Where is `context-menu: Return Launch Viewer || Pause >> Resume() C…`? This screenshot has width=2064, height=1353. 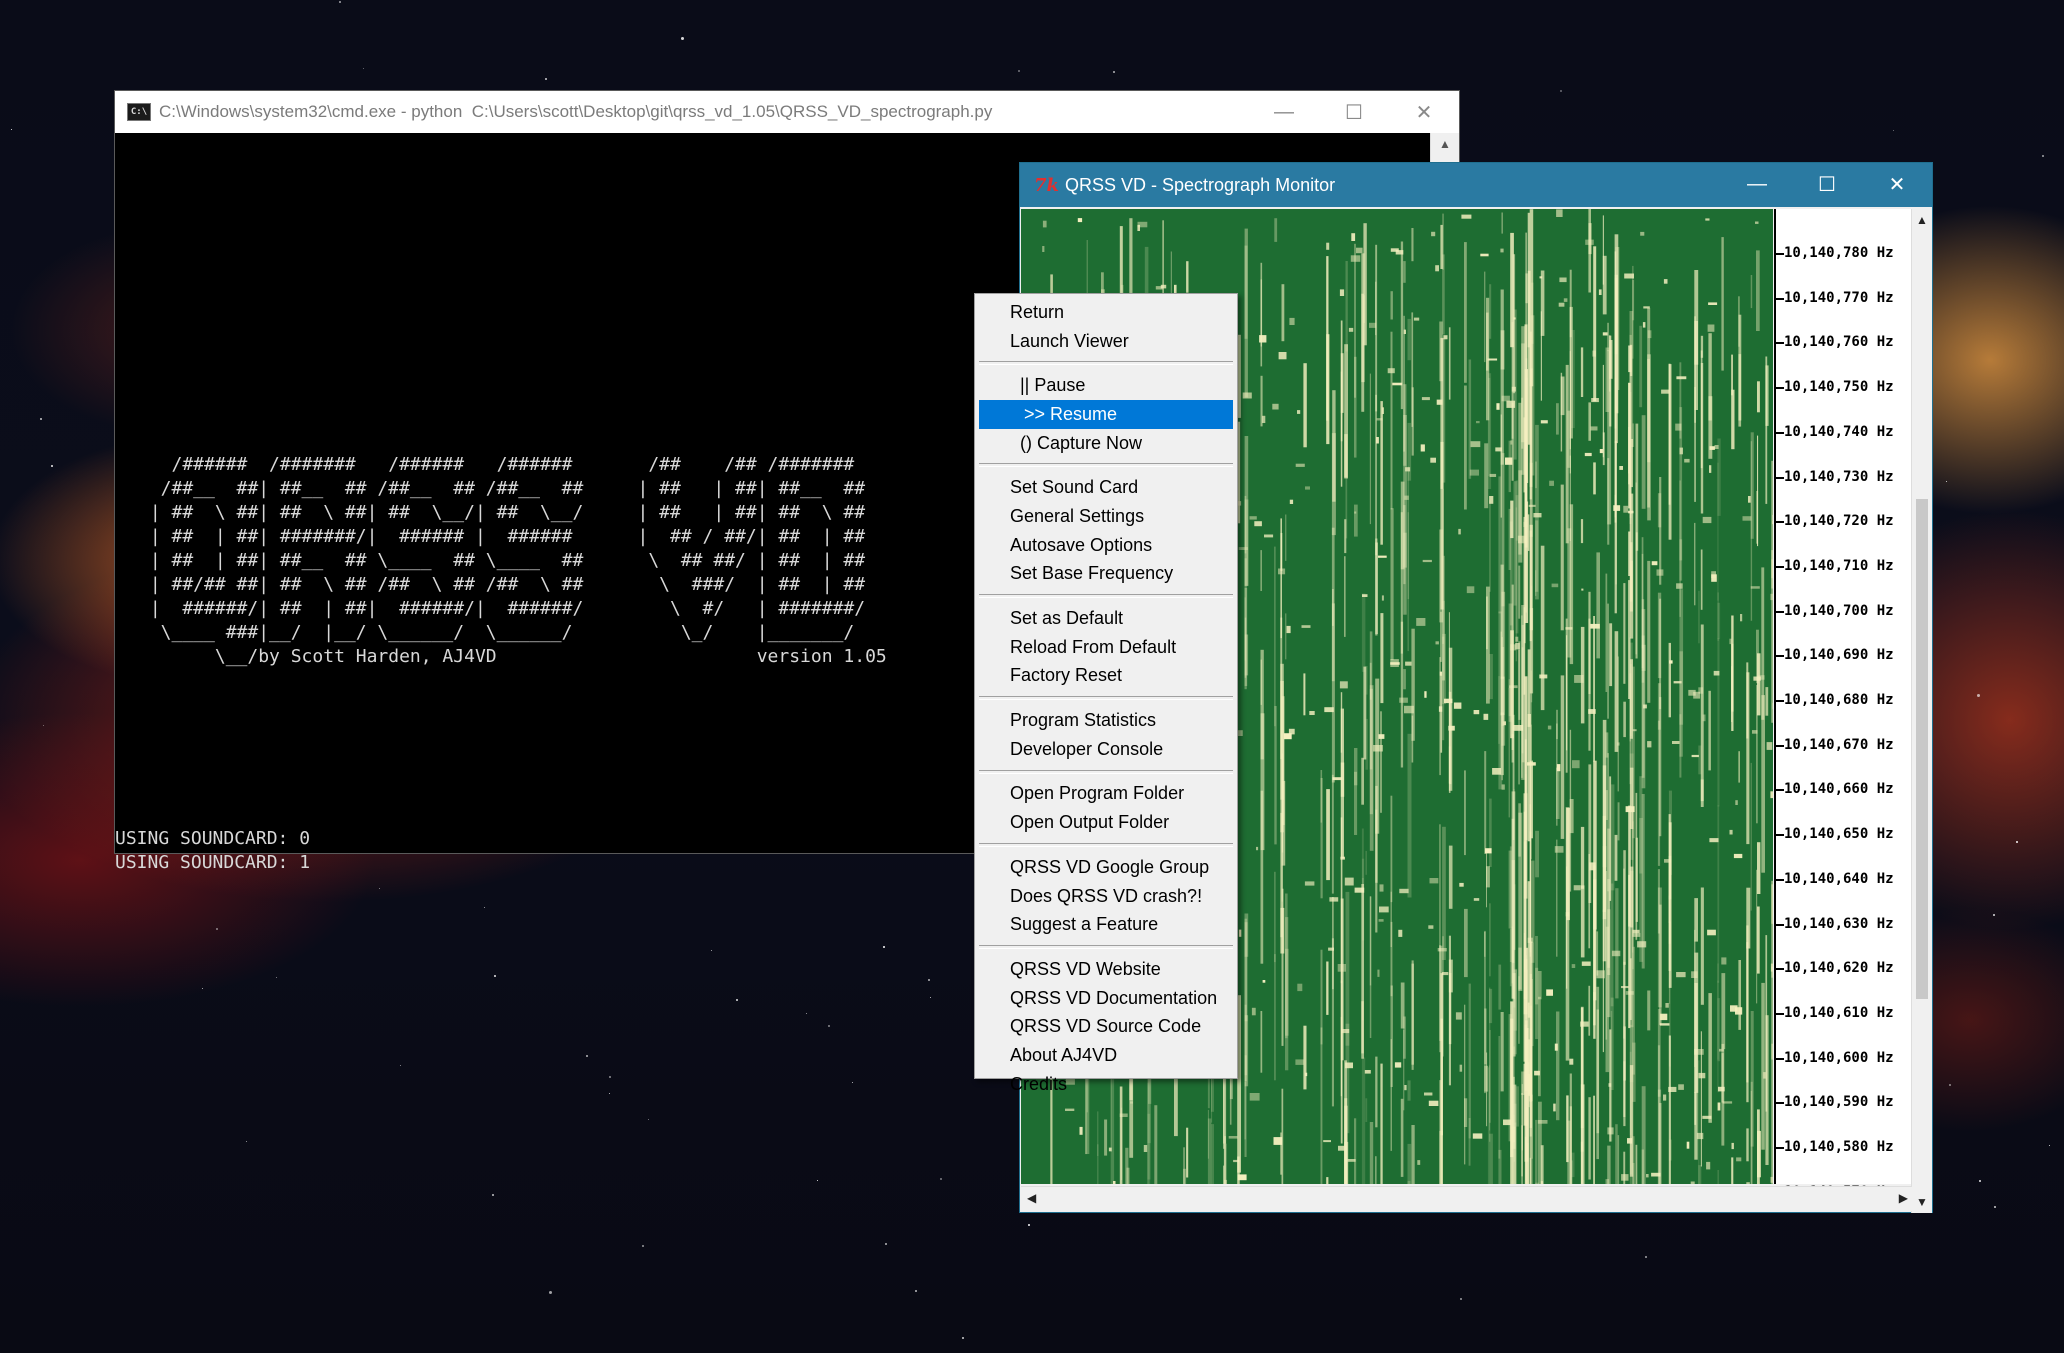 context-menu: Return Launch Viewer || Pause >> Resume() C… is located at coordinates (1106, 693).